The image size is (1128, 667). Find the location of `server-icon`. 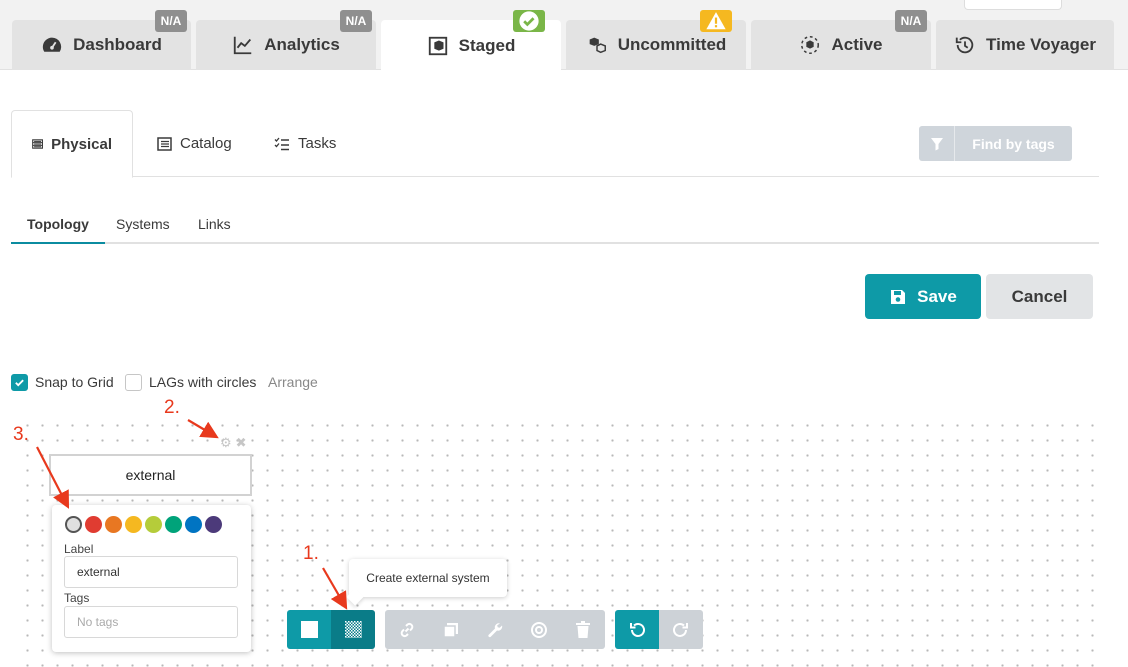

server-icon is located at coordinates (37, 144).